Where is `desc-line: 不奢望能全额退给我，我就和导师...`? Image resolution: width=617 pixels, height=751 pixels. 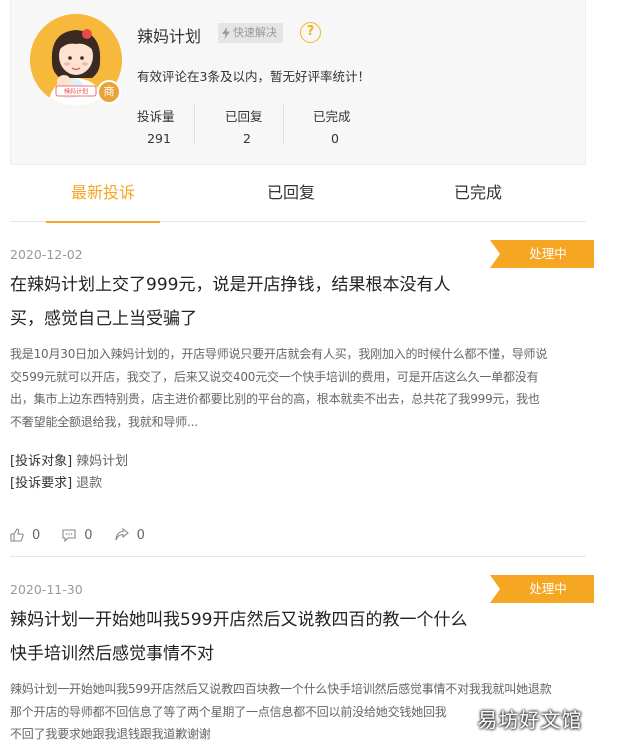 desc-line: 不奢望能全额退给我，我就和导师... is located at coordinates (104, 421).